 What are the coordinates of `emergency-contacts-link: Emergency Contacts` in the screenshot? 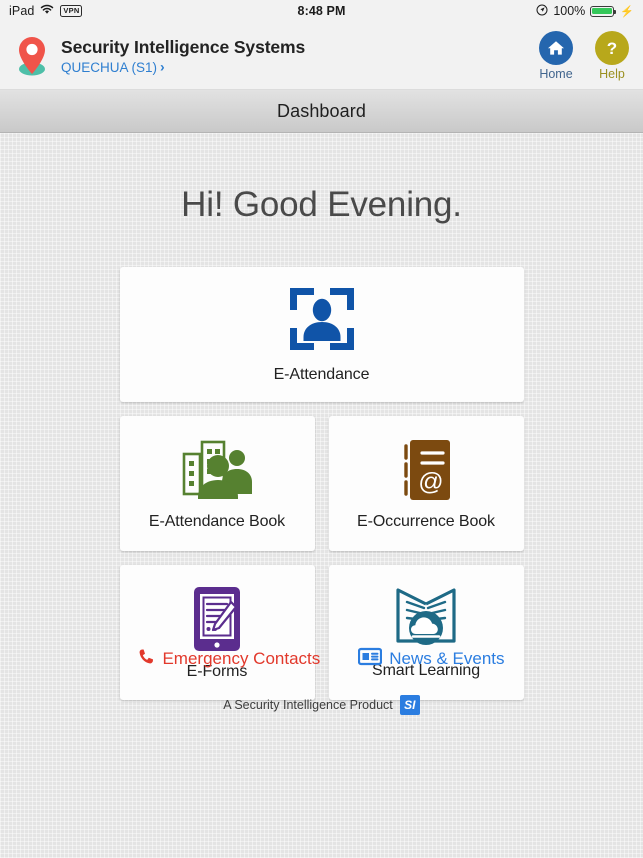 It's located at (229, 659).